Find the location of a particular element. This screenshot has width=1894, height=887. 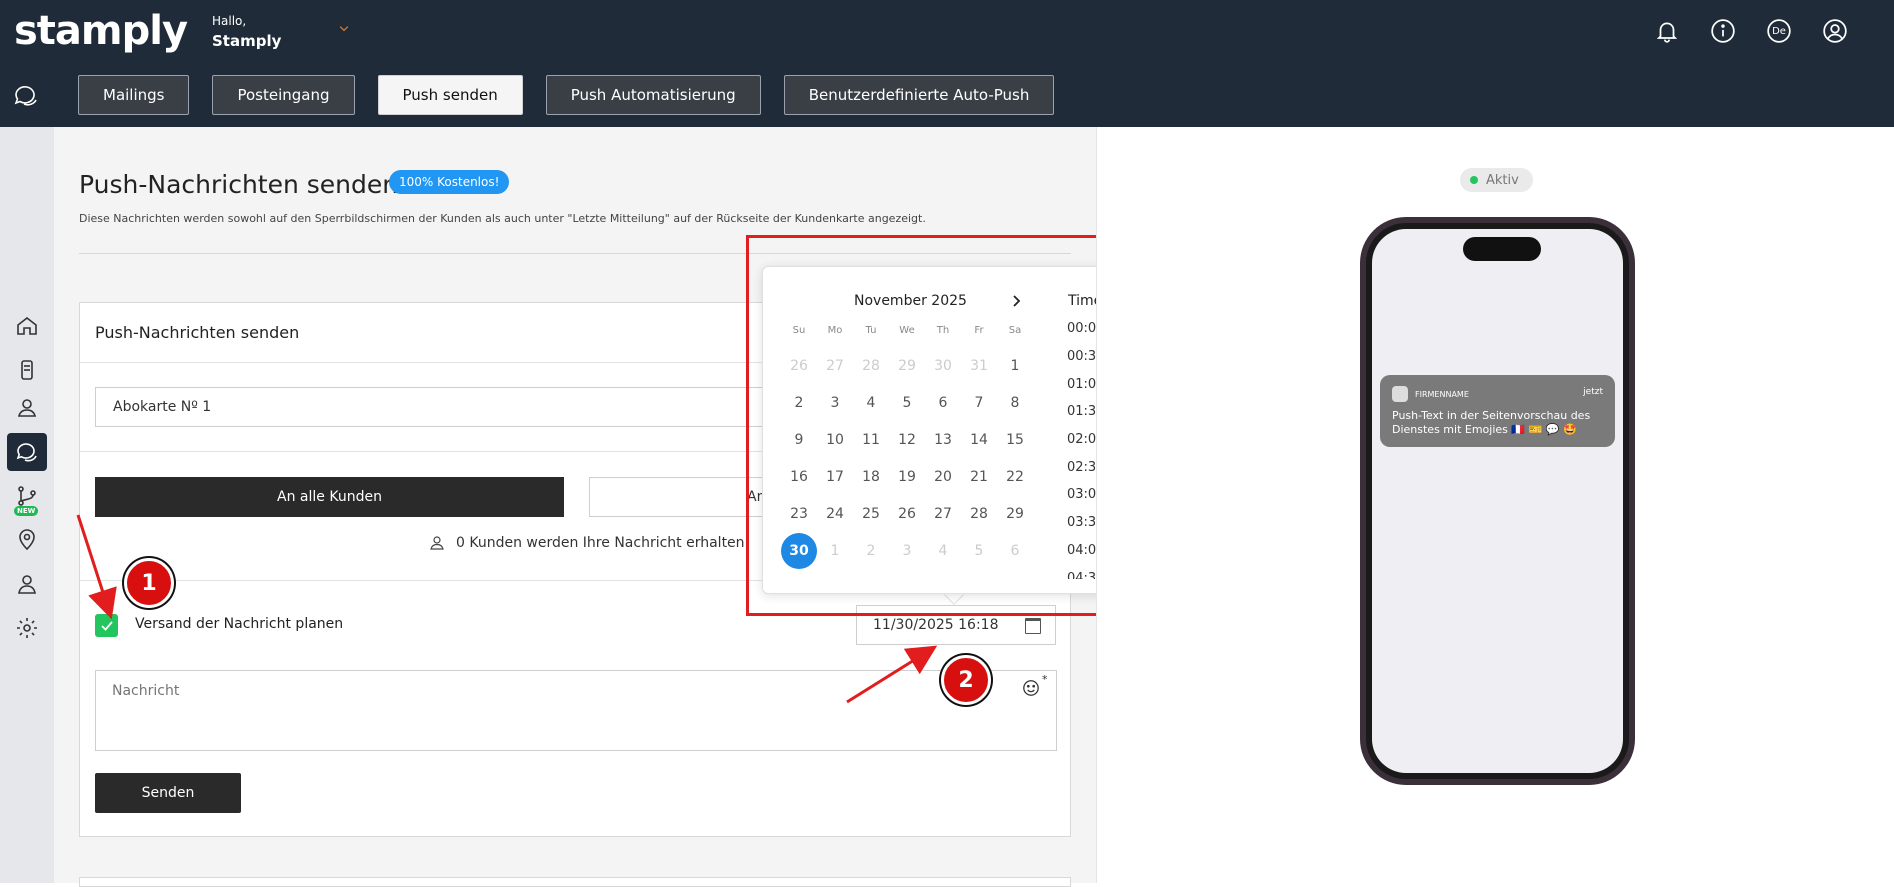

send-button: Senden is located at coordinates (168, 793).